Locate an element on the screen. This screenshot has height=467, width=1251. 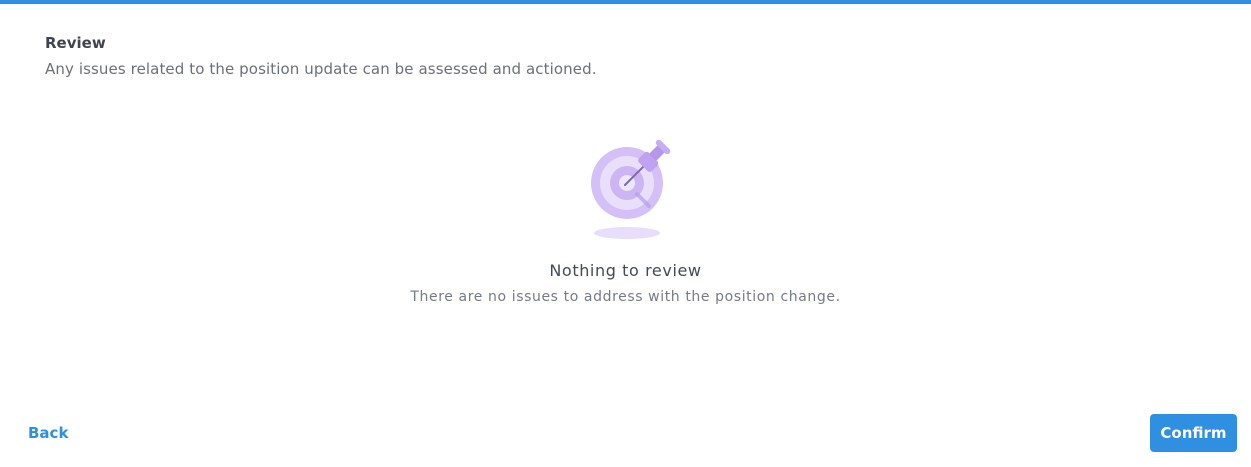
confirm-button: Confirm is located at coordinates (1193, 433).